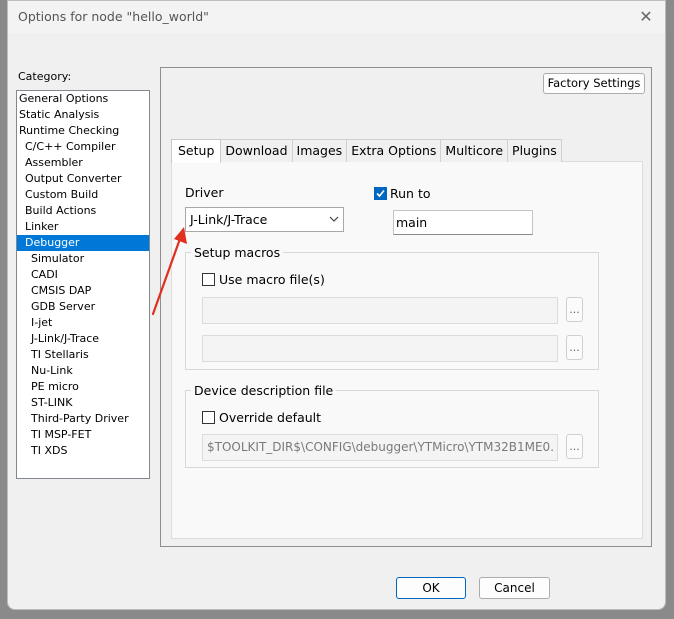  What do you see at coordinates (83, 115) in the screenshot?
I see `category-item: Static Analysis` at bounding box center [83, 115].